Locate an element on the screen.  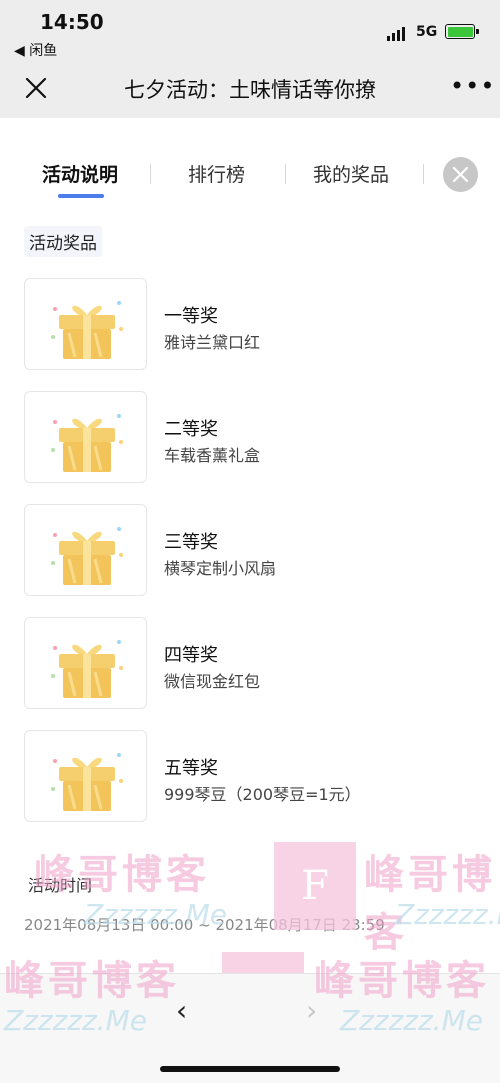
more-menu-button: ••• is located at coordinates (472, 86).